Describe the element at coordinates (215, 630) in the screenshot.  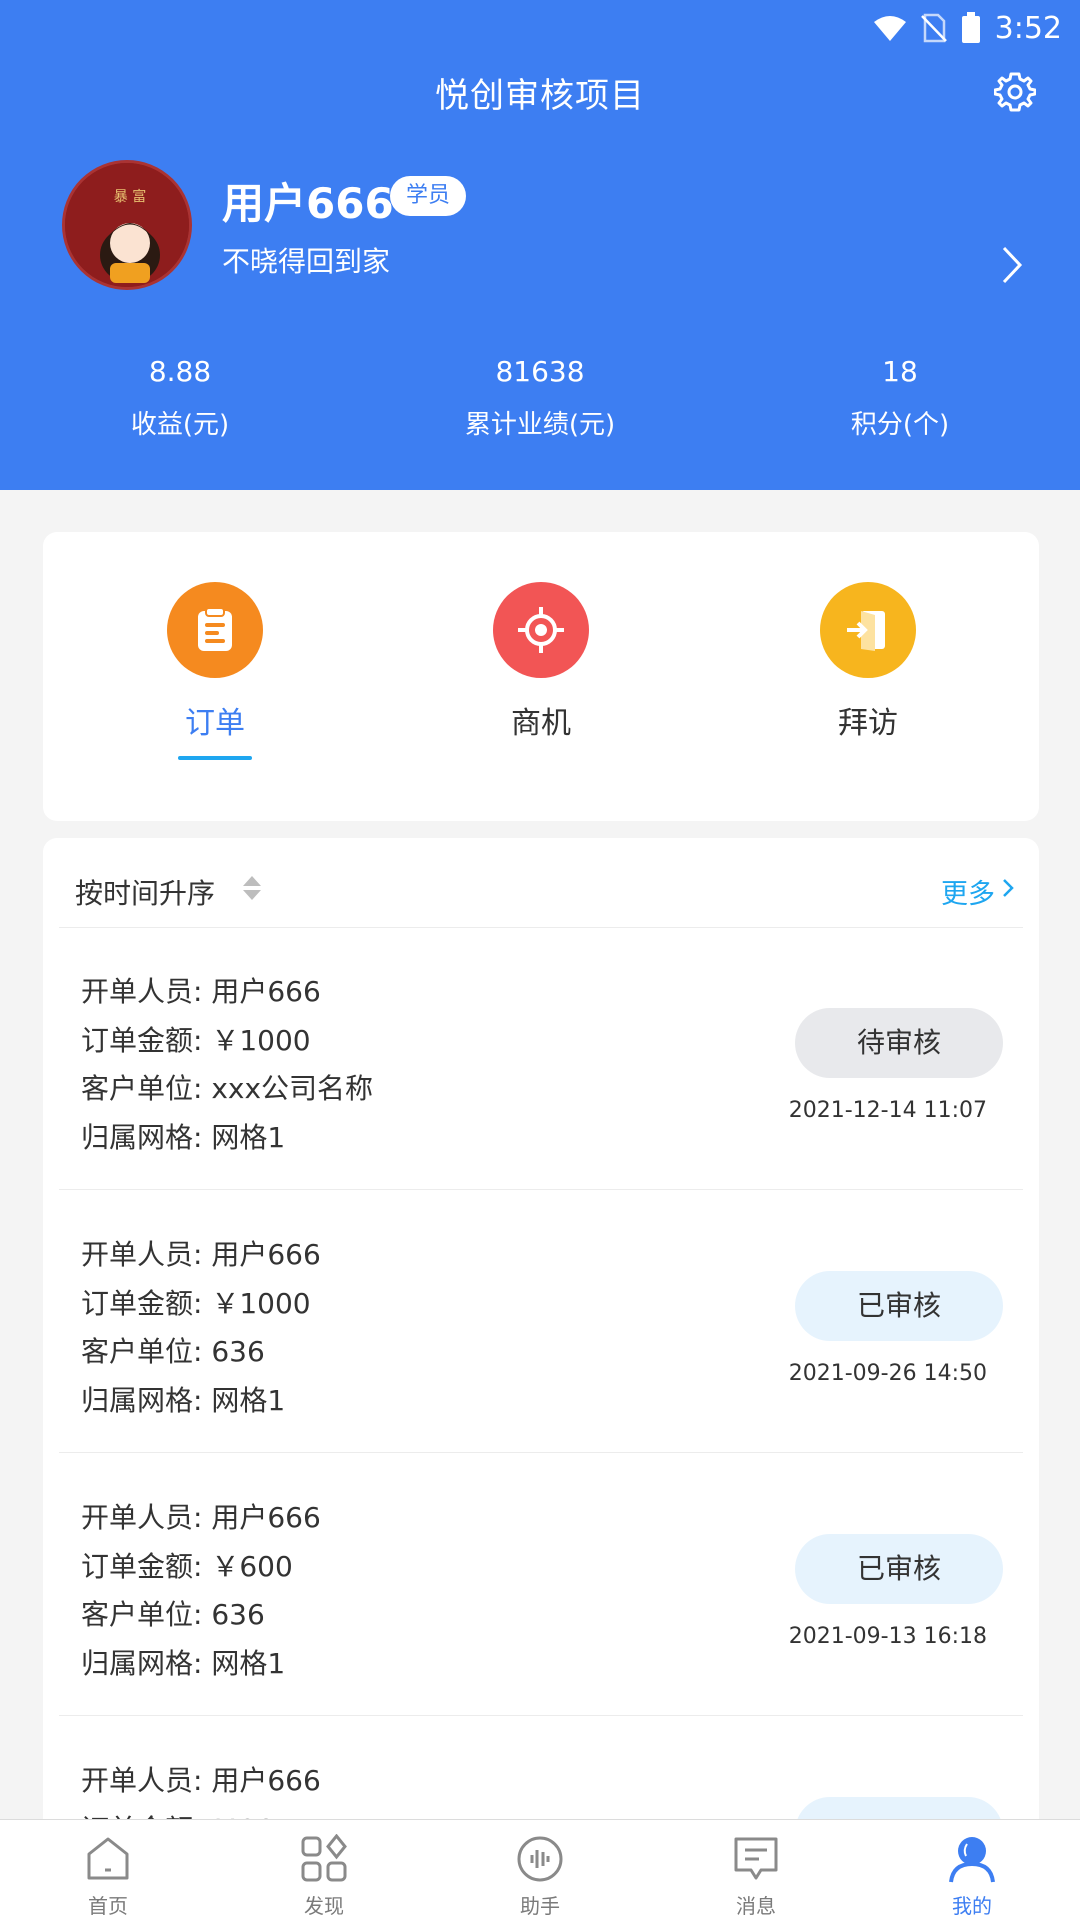
I see `clipboard-icon` at that location.